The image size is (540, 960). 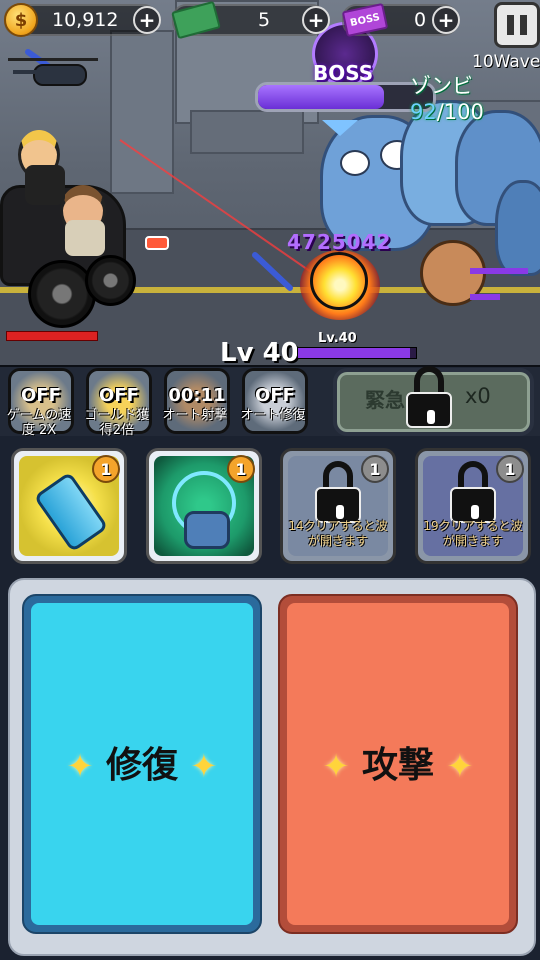 I want to click on speed-toggle-label: ゲームの速度 2X, so click(x=39, y=423).